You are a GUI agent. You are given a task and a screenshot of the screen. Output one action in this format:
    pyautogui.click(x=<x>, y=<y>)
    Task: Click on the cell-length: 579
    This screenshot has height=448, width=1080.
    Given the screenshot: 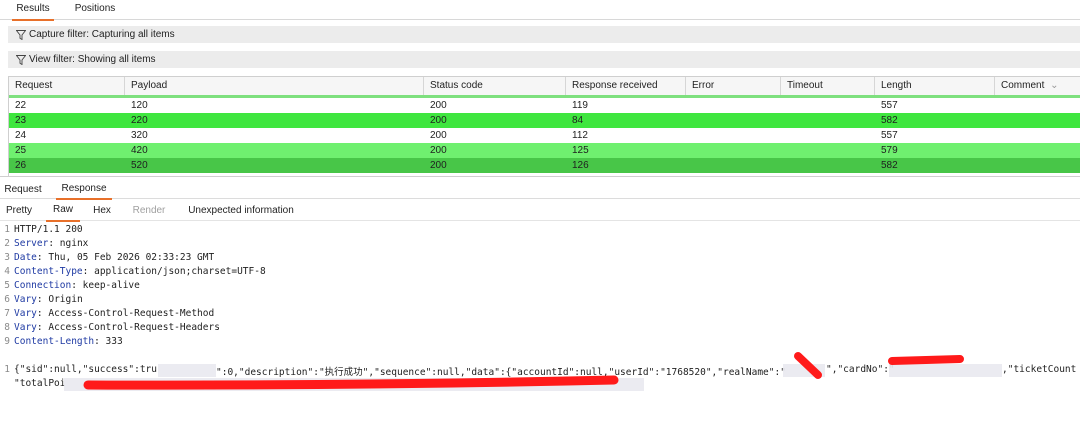 What is the action you would take?
    pyautogui.click(x=889, y=150)
    